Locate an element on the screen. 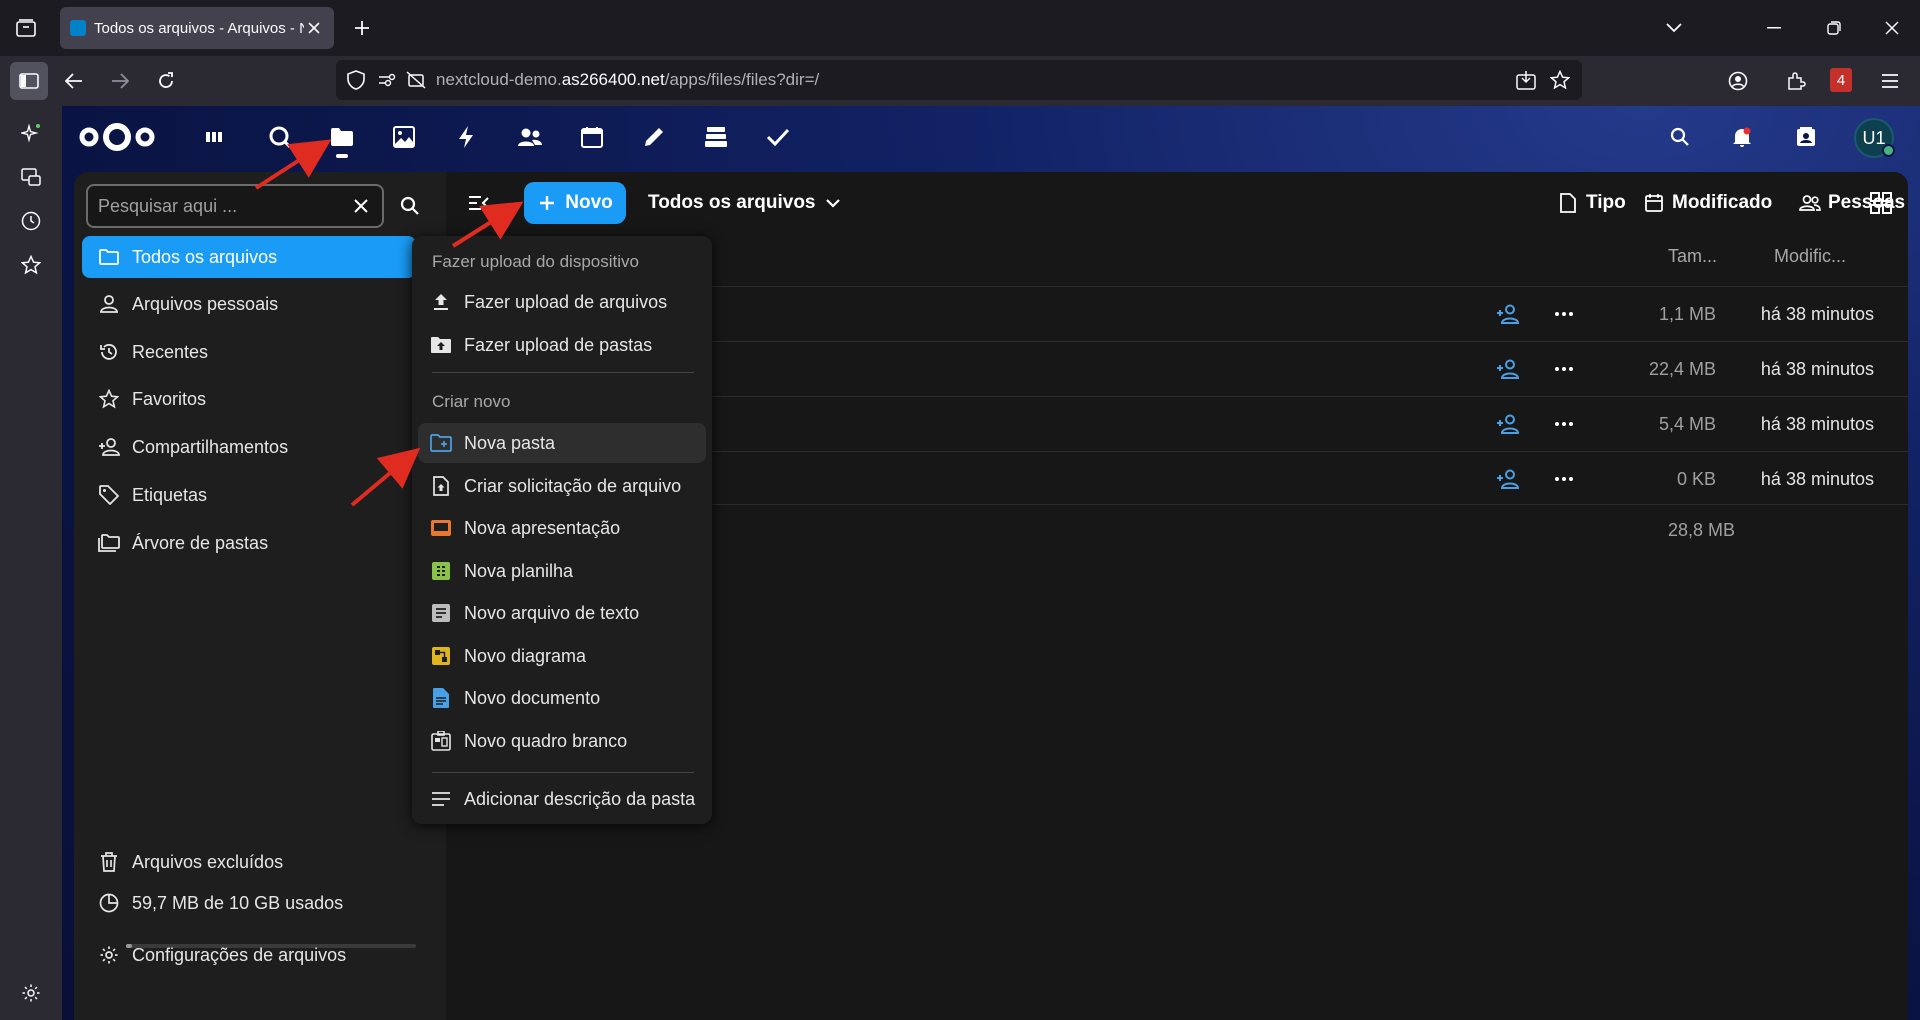 This screenshot has width=1920, height=1020. sidebar-item-recent: Recentes is located at coordinates (249, 352).